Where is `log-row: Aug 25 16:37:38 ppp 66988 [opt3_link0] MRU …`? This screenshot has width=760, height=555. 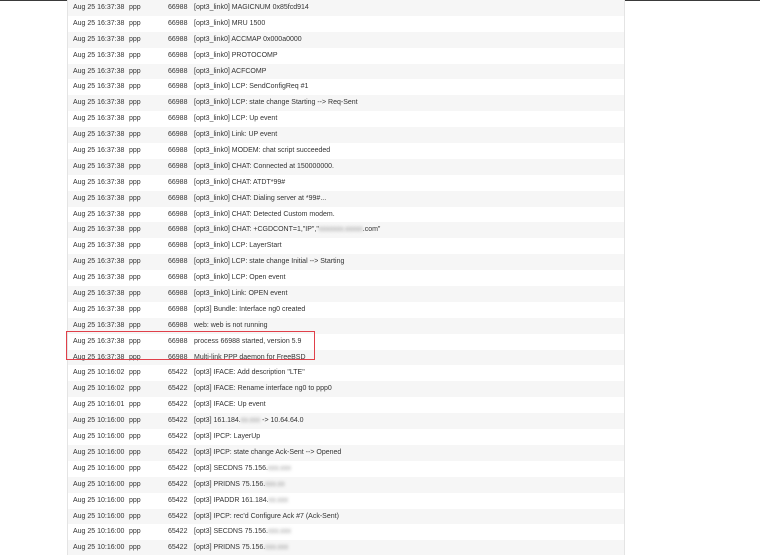
log-row: Aug 25 16:37:38 ppp 66988 [opt3_link0] MRU … is located at coordinates (346, 23).